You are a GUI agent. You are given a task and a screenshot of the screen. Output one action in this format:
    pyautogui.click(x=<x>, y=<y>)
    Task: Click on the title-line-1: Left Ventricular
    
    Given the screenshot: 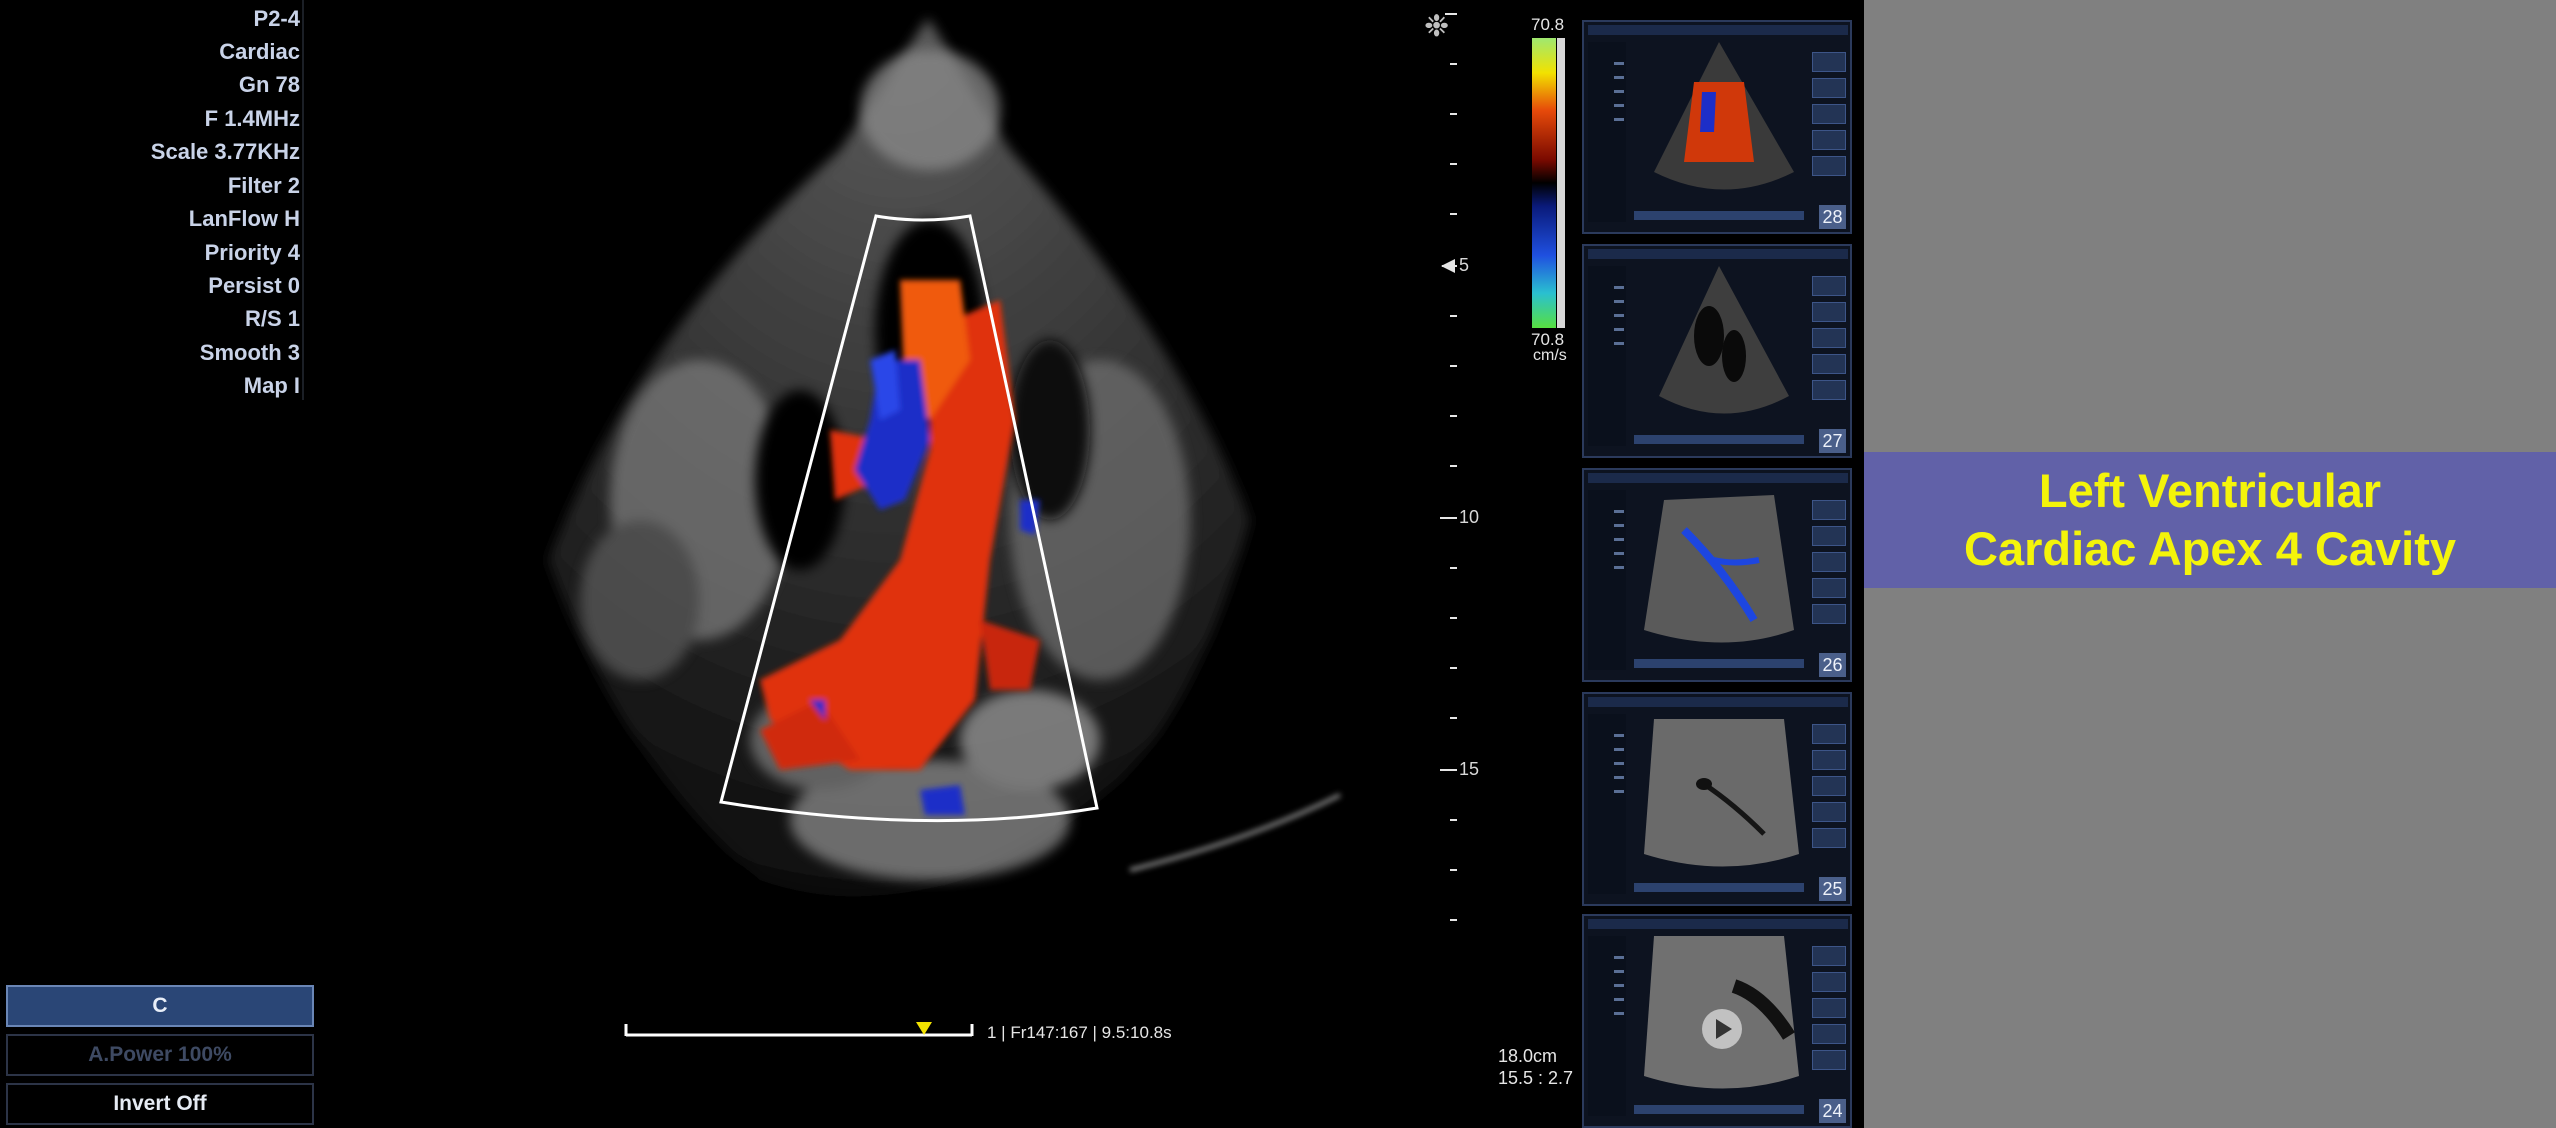 What is the action you would take?
    pyautogui.click(x=2210, y=490)
    